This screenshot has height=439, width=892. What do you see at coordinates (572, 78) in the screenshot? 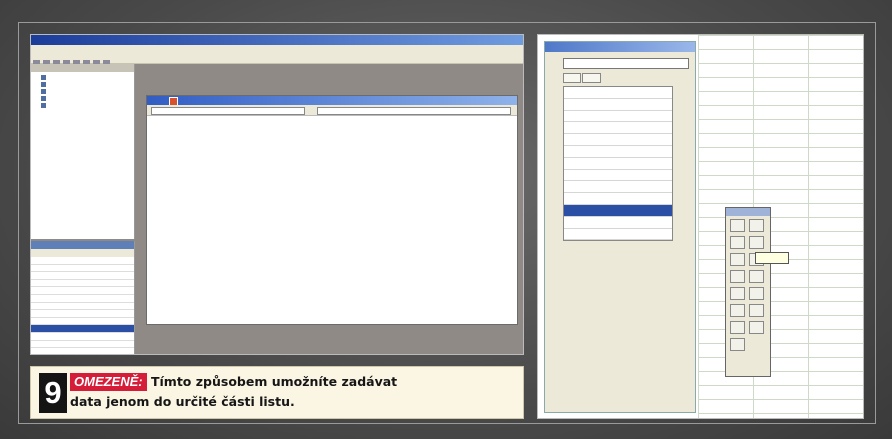
I see `tab-alphabetic` at bounding box center [572, 78].